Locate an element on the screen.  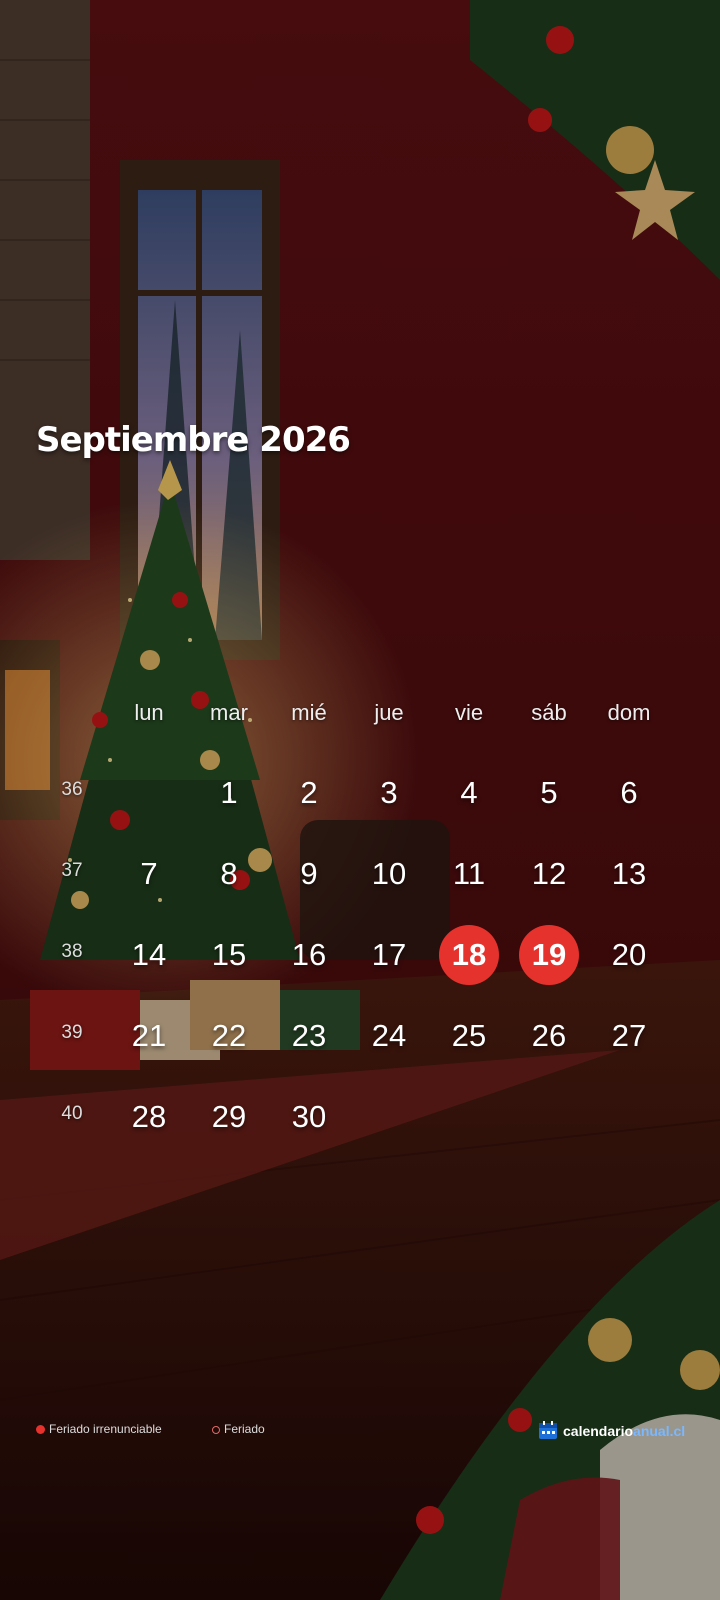
month-title: Septiembre 2026 is located at coordinates (193, 440).